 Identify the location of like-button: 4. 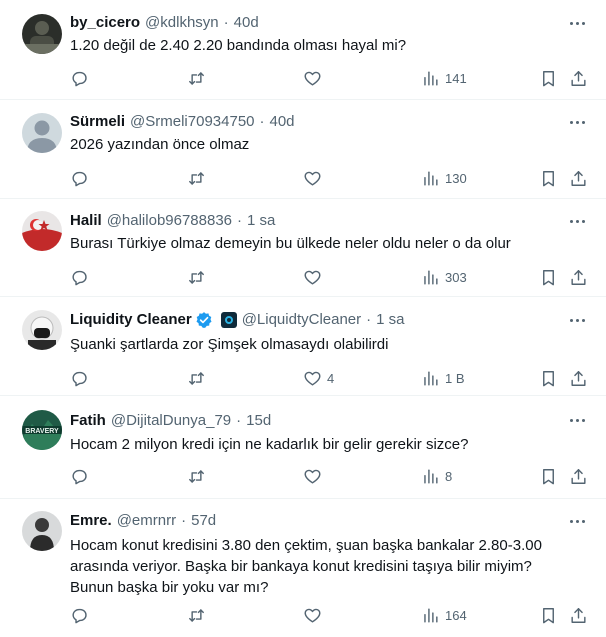
(318, 378).